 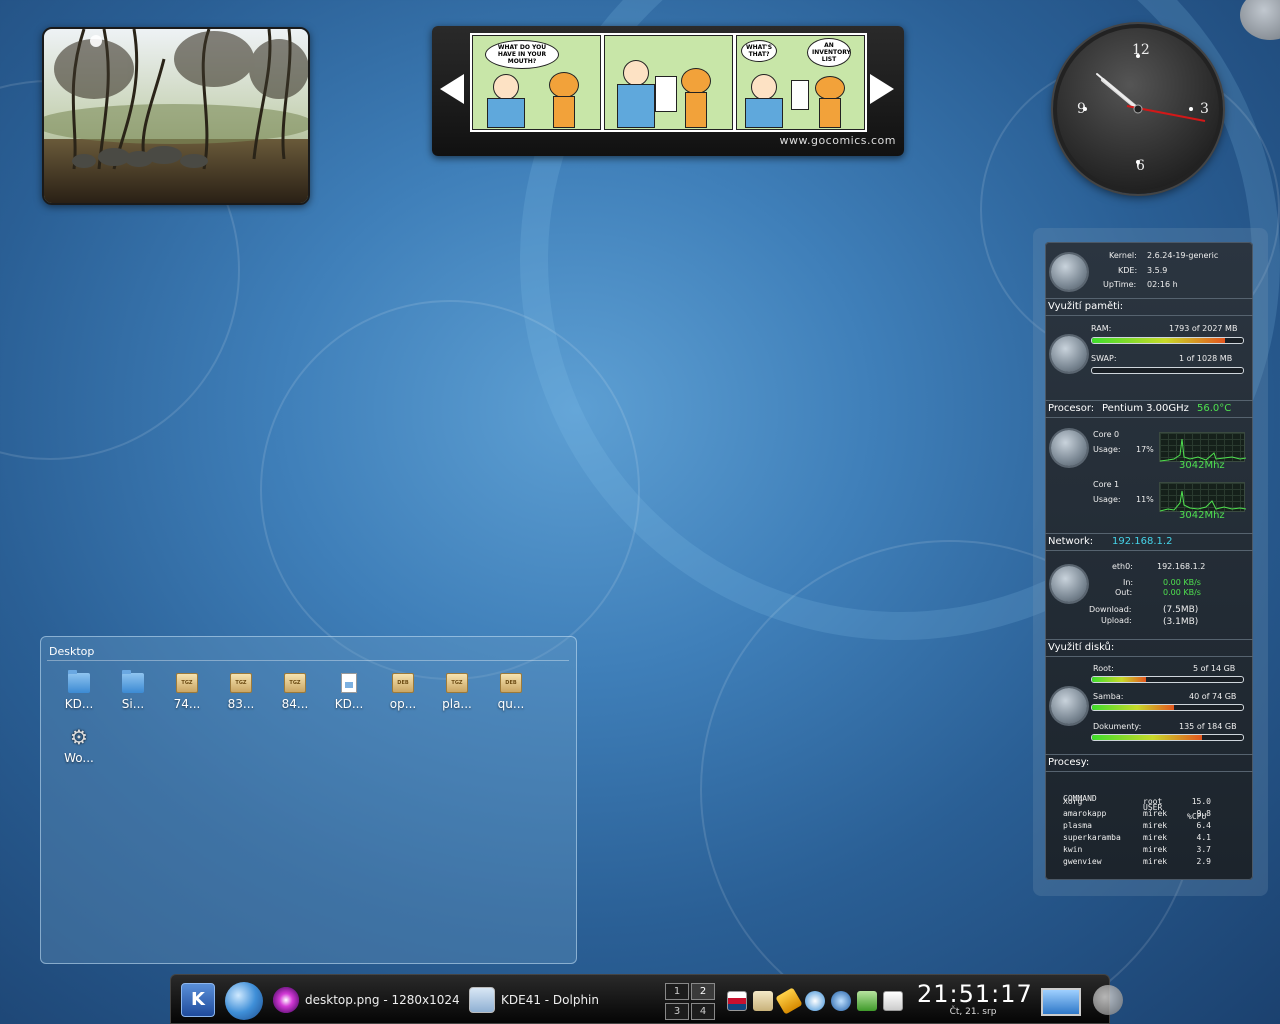 I want to click on pager-desktop-4: 4, so click(x=703, y=1011).